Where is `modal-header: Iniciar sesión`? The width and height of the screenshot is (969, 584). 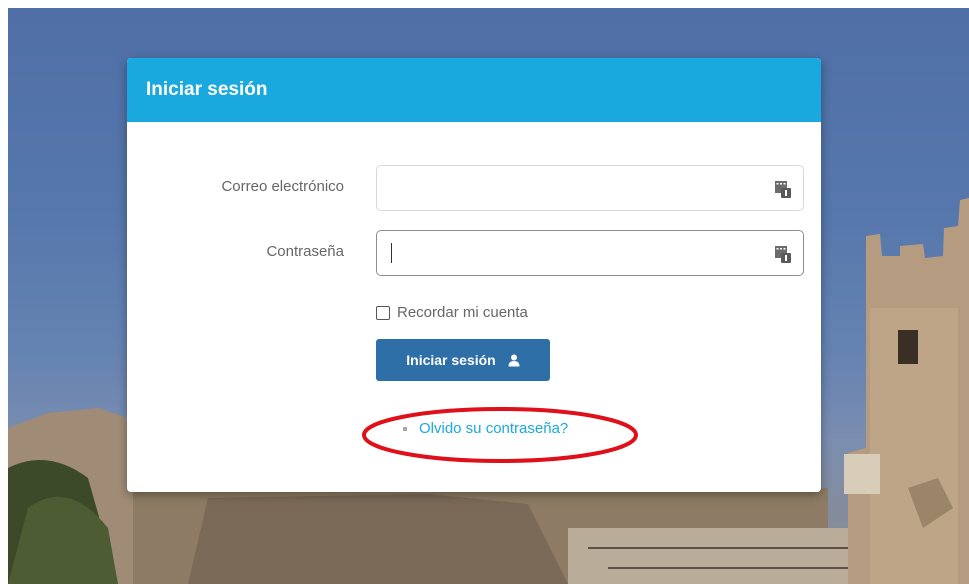 modal-header: Iniciar sesión is located at coordinates (474, 90).